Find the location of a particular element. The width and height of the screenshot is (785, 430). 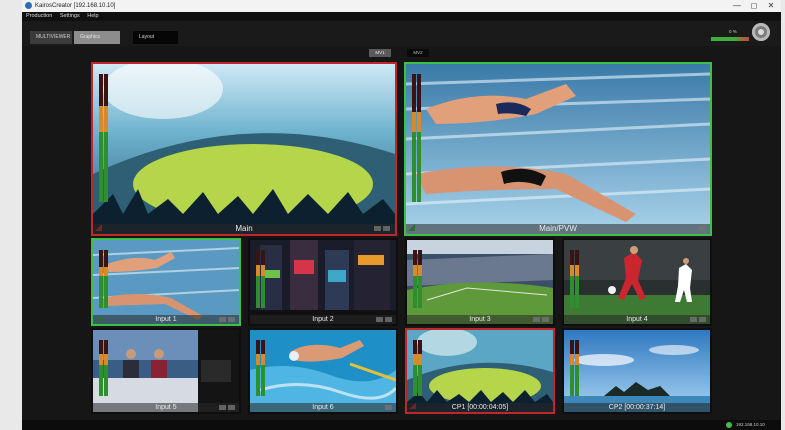

scene-swim-pool is located at coordinates (166, 282).